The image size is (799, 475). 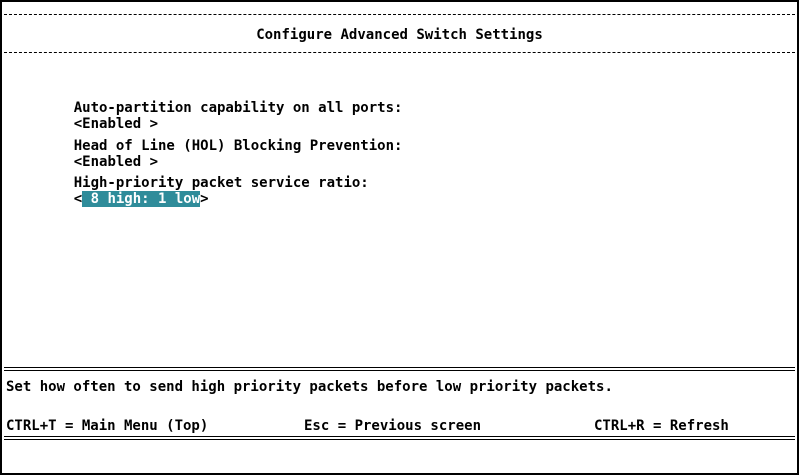 What do you see at coordinates (399, 35) in the screenshot?
I see `page-title: Configure Advanced Switch Settings` at bounding box center [399, 35].